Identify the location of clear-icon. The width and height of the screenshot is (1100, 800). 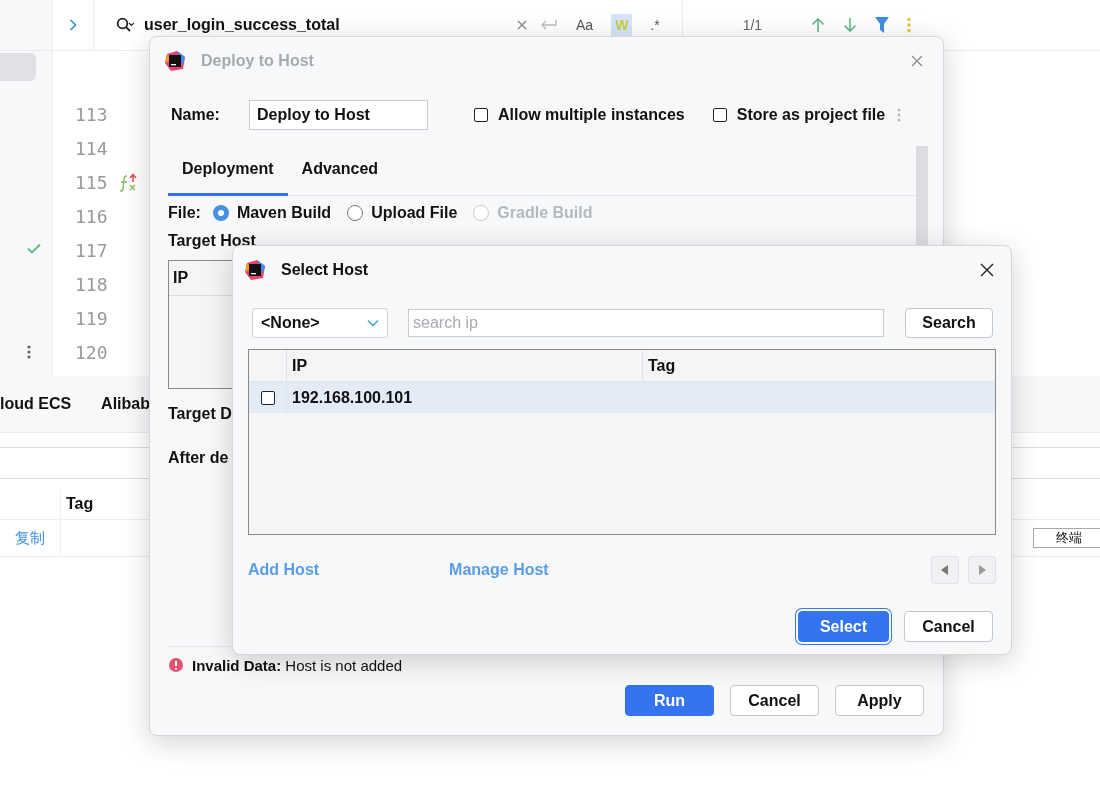
(522, 25).